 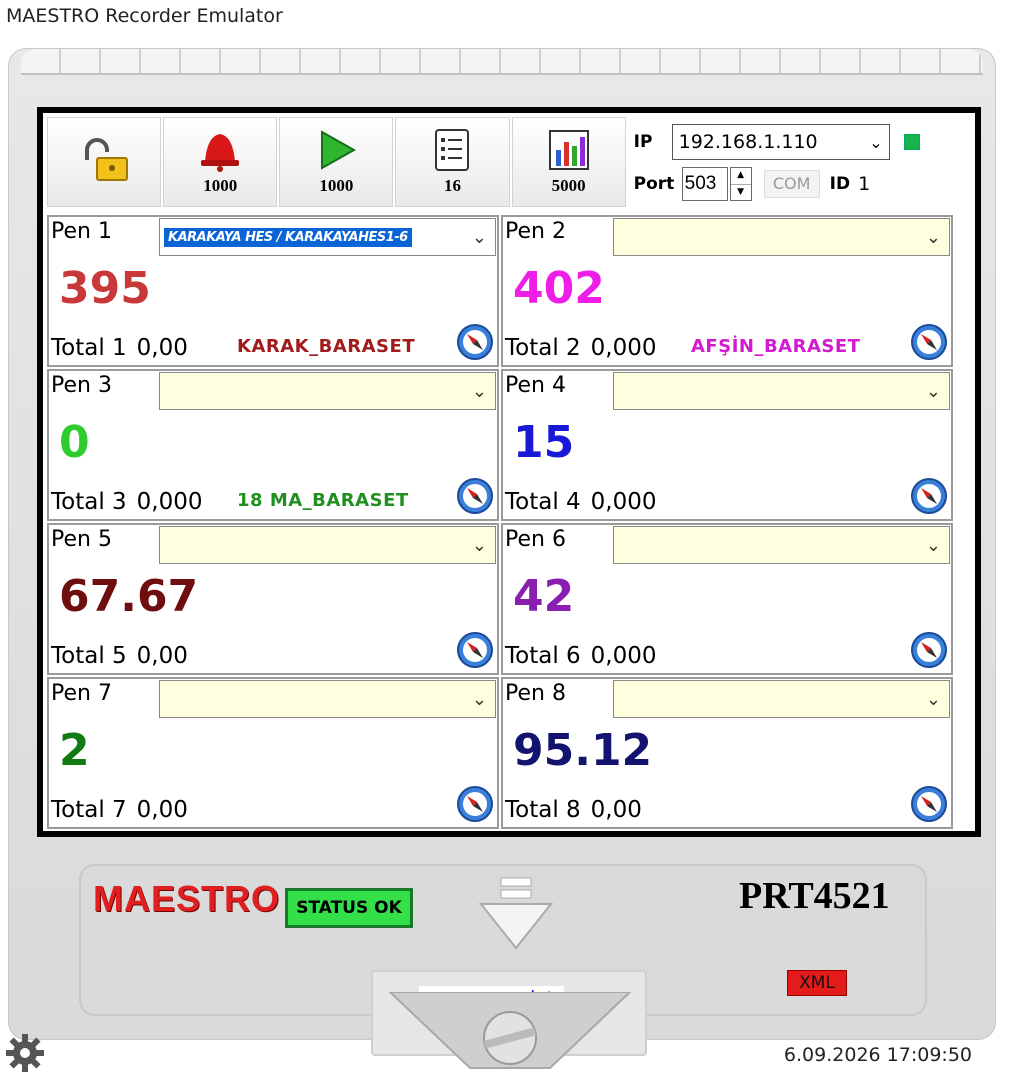 I want to click on pen-tag: AFŞİN_BARASET, so click(x=776, y=346).